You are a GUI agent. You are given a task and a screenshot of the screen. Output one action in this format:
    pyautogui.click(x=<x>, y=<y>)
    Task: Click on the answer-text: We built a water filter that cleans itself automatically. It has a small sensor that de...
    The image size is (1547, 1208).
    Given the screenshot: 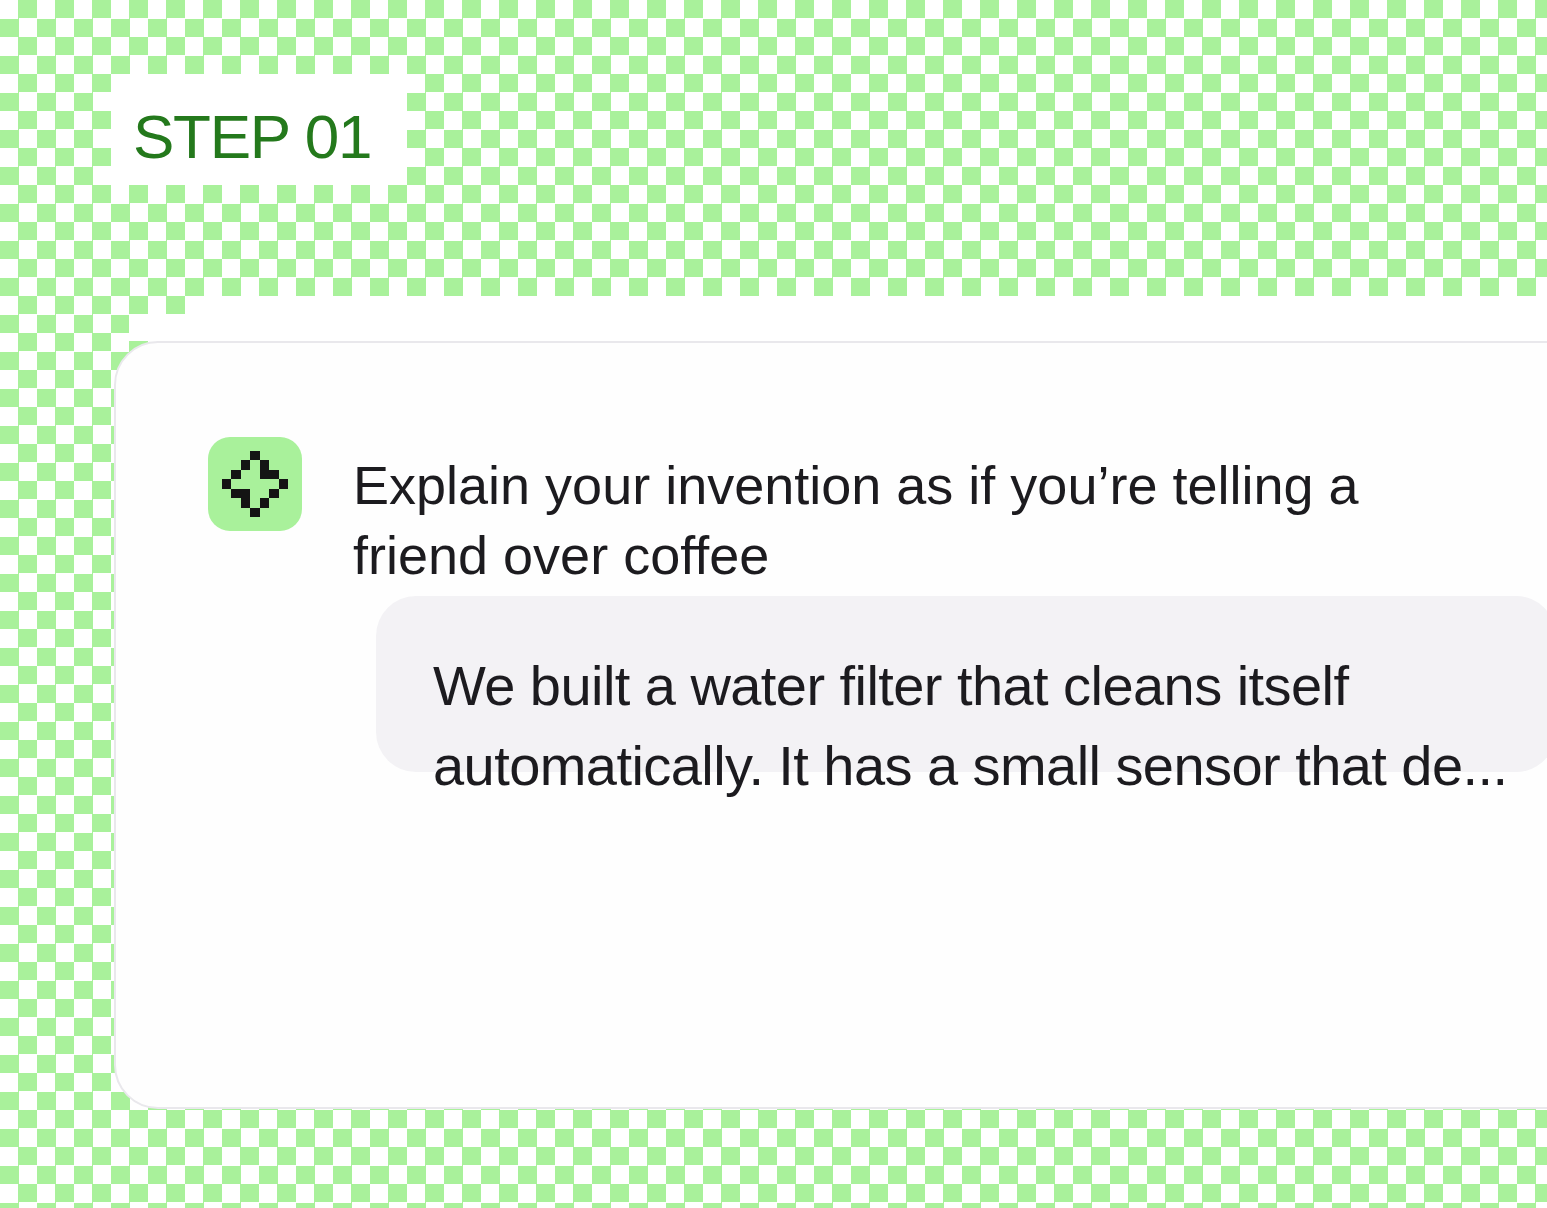 What is the action you would take?
    pyautogui.click(x=971, y=726)
    